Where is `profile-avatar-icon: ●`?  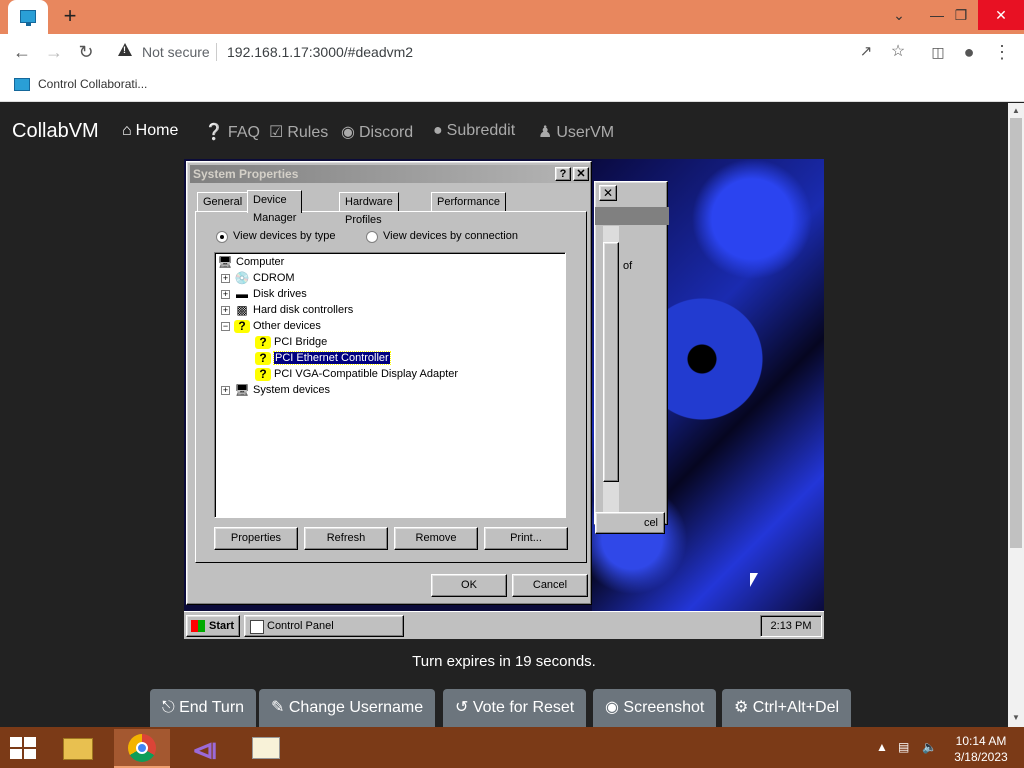
profile-avatar-icon: ● is located at coordinates (969, 52).